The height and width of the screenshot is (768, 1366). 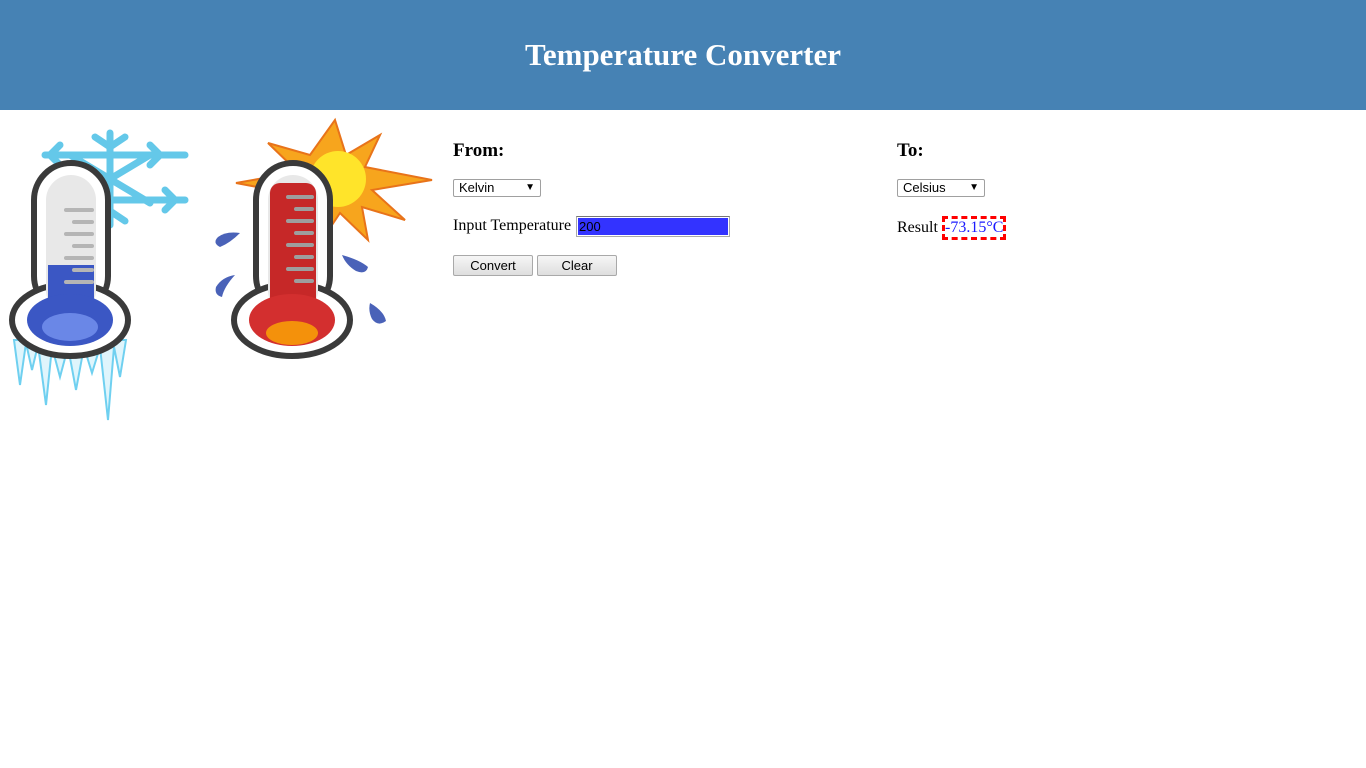 What do you see at coordinates (653, 226) in the screenshot?
I see `input-temperature-field: 200` at bounding box center [653, 226].